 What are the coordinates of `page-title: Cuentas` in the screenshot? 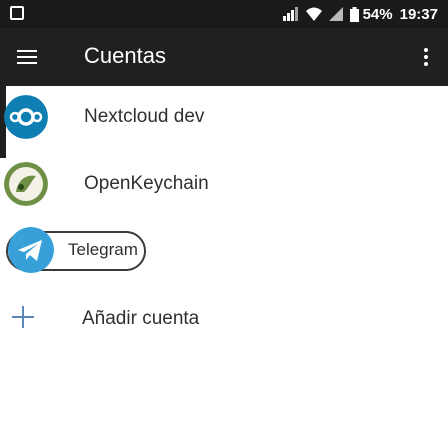 It's located at (125, 55).